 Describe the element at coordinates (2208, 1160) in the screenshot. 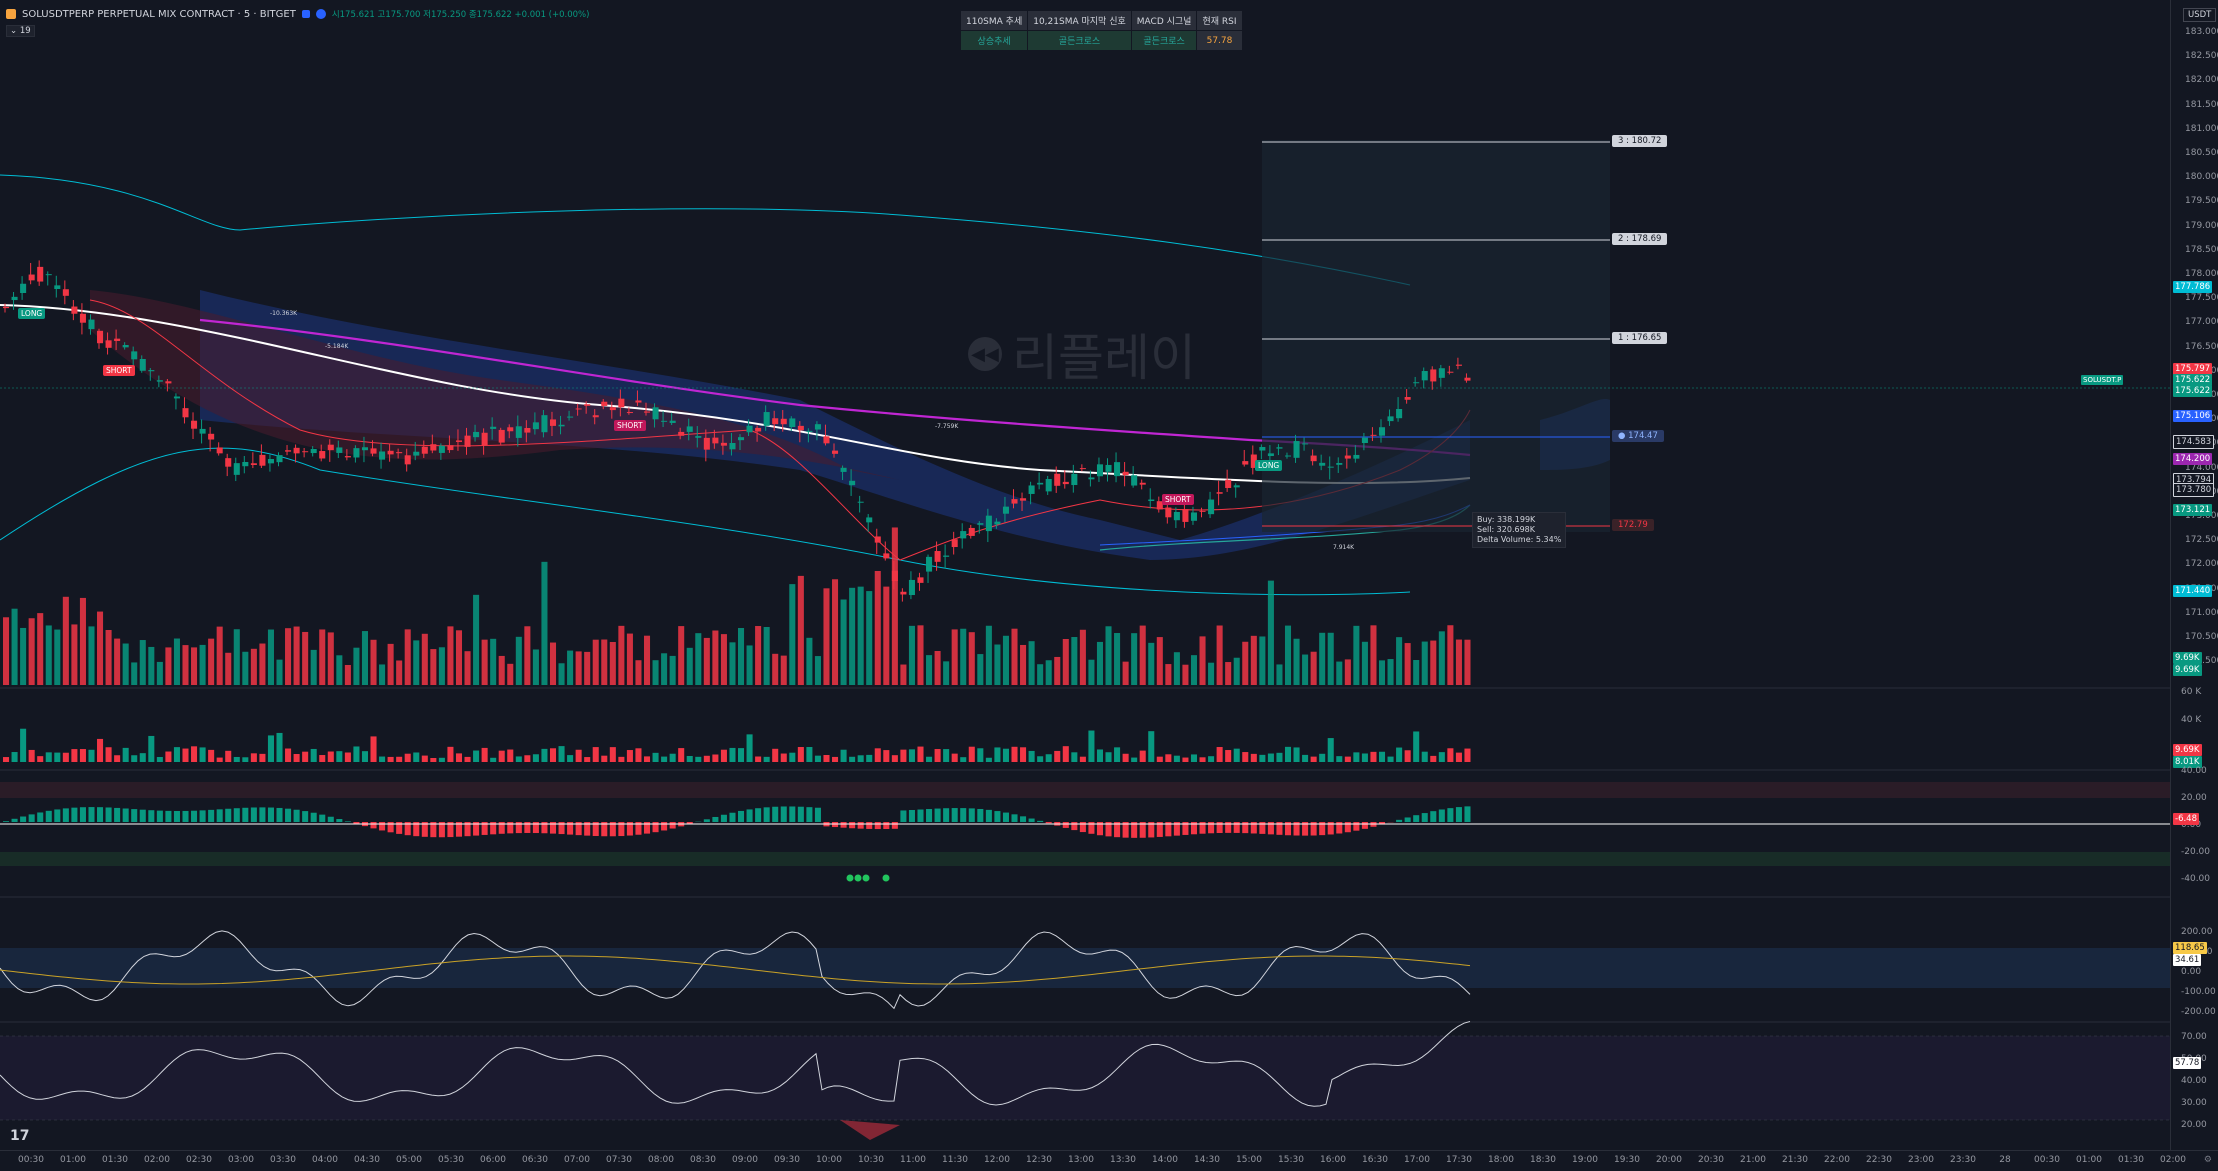

I see `axis-settings-icon: ⚙` at that location.